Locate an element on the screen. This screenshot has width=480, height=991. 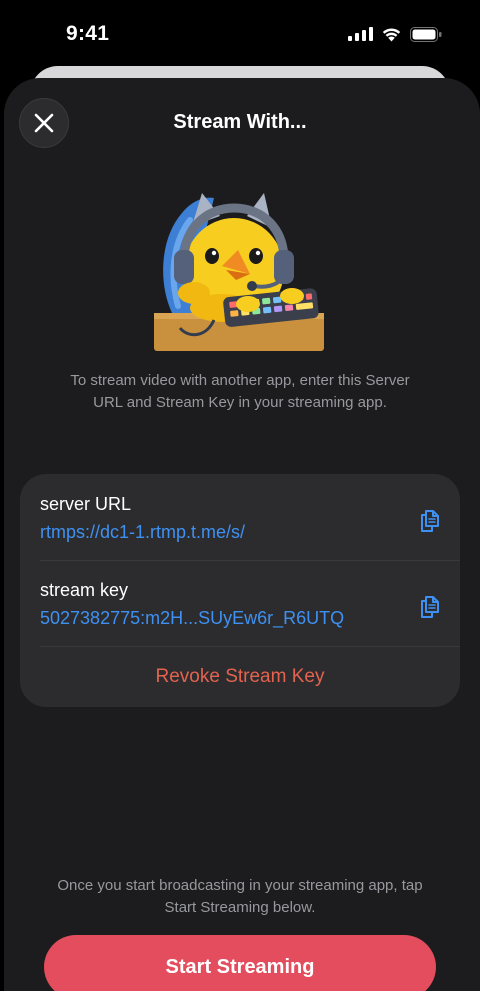
duck-streamer-sticker is located at coordinates (242, 270).